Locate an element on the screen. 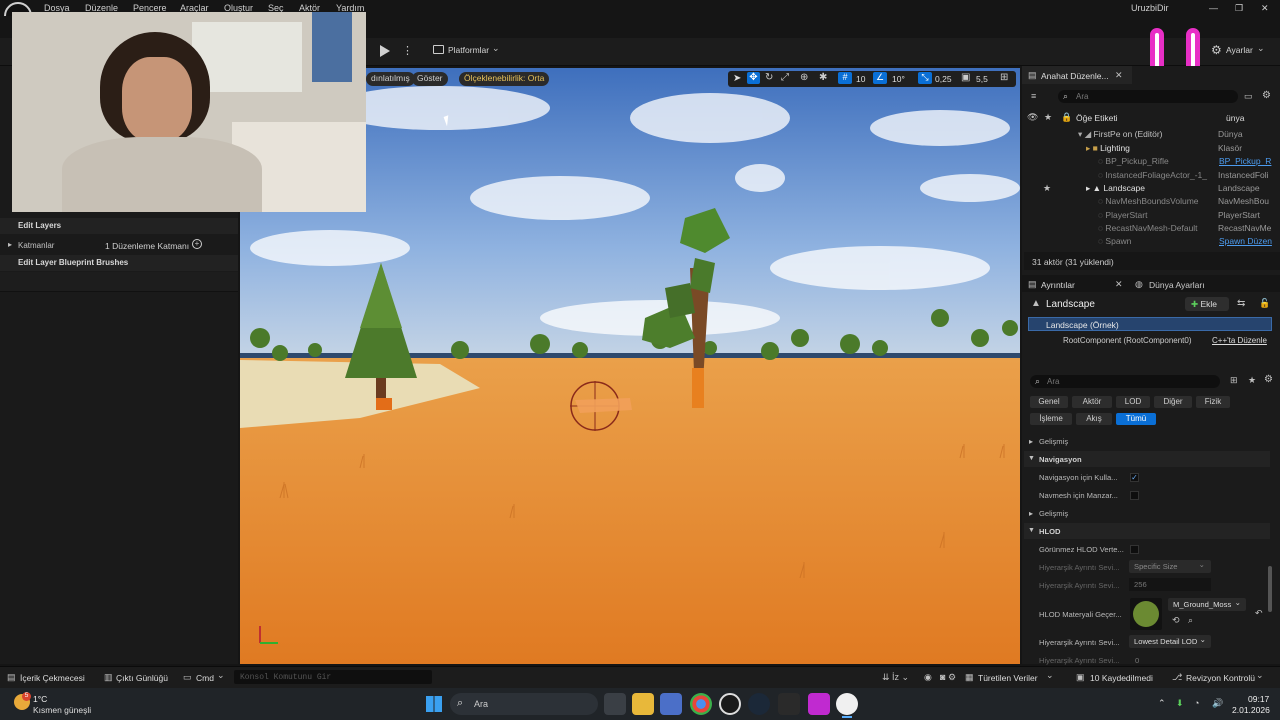 The height and width of the screenshot is (720, 1280). filter-lod: LOD is located at coordinates (1133, 402).